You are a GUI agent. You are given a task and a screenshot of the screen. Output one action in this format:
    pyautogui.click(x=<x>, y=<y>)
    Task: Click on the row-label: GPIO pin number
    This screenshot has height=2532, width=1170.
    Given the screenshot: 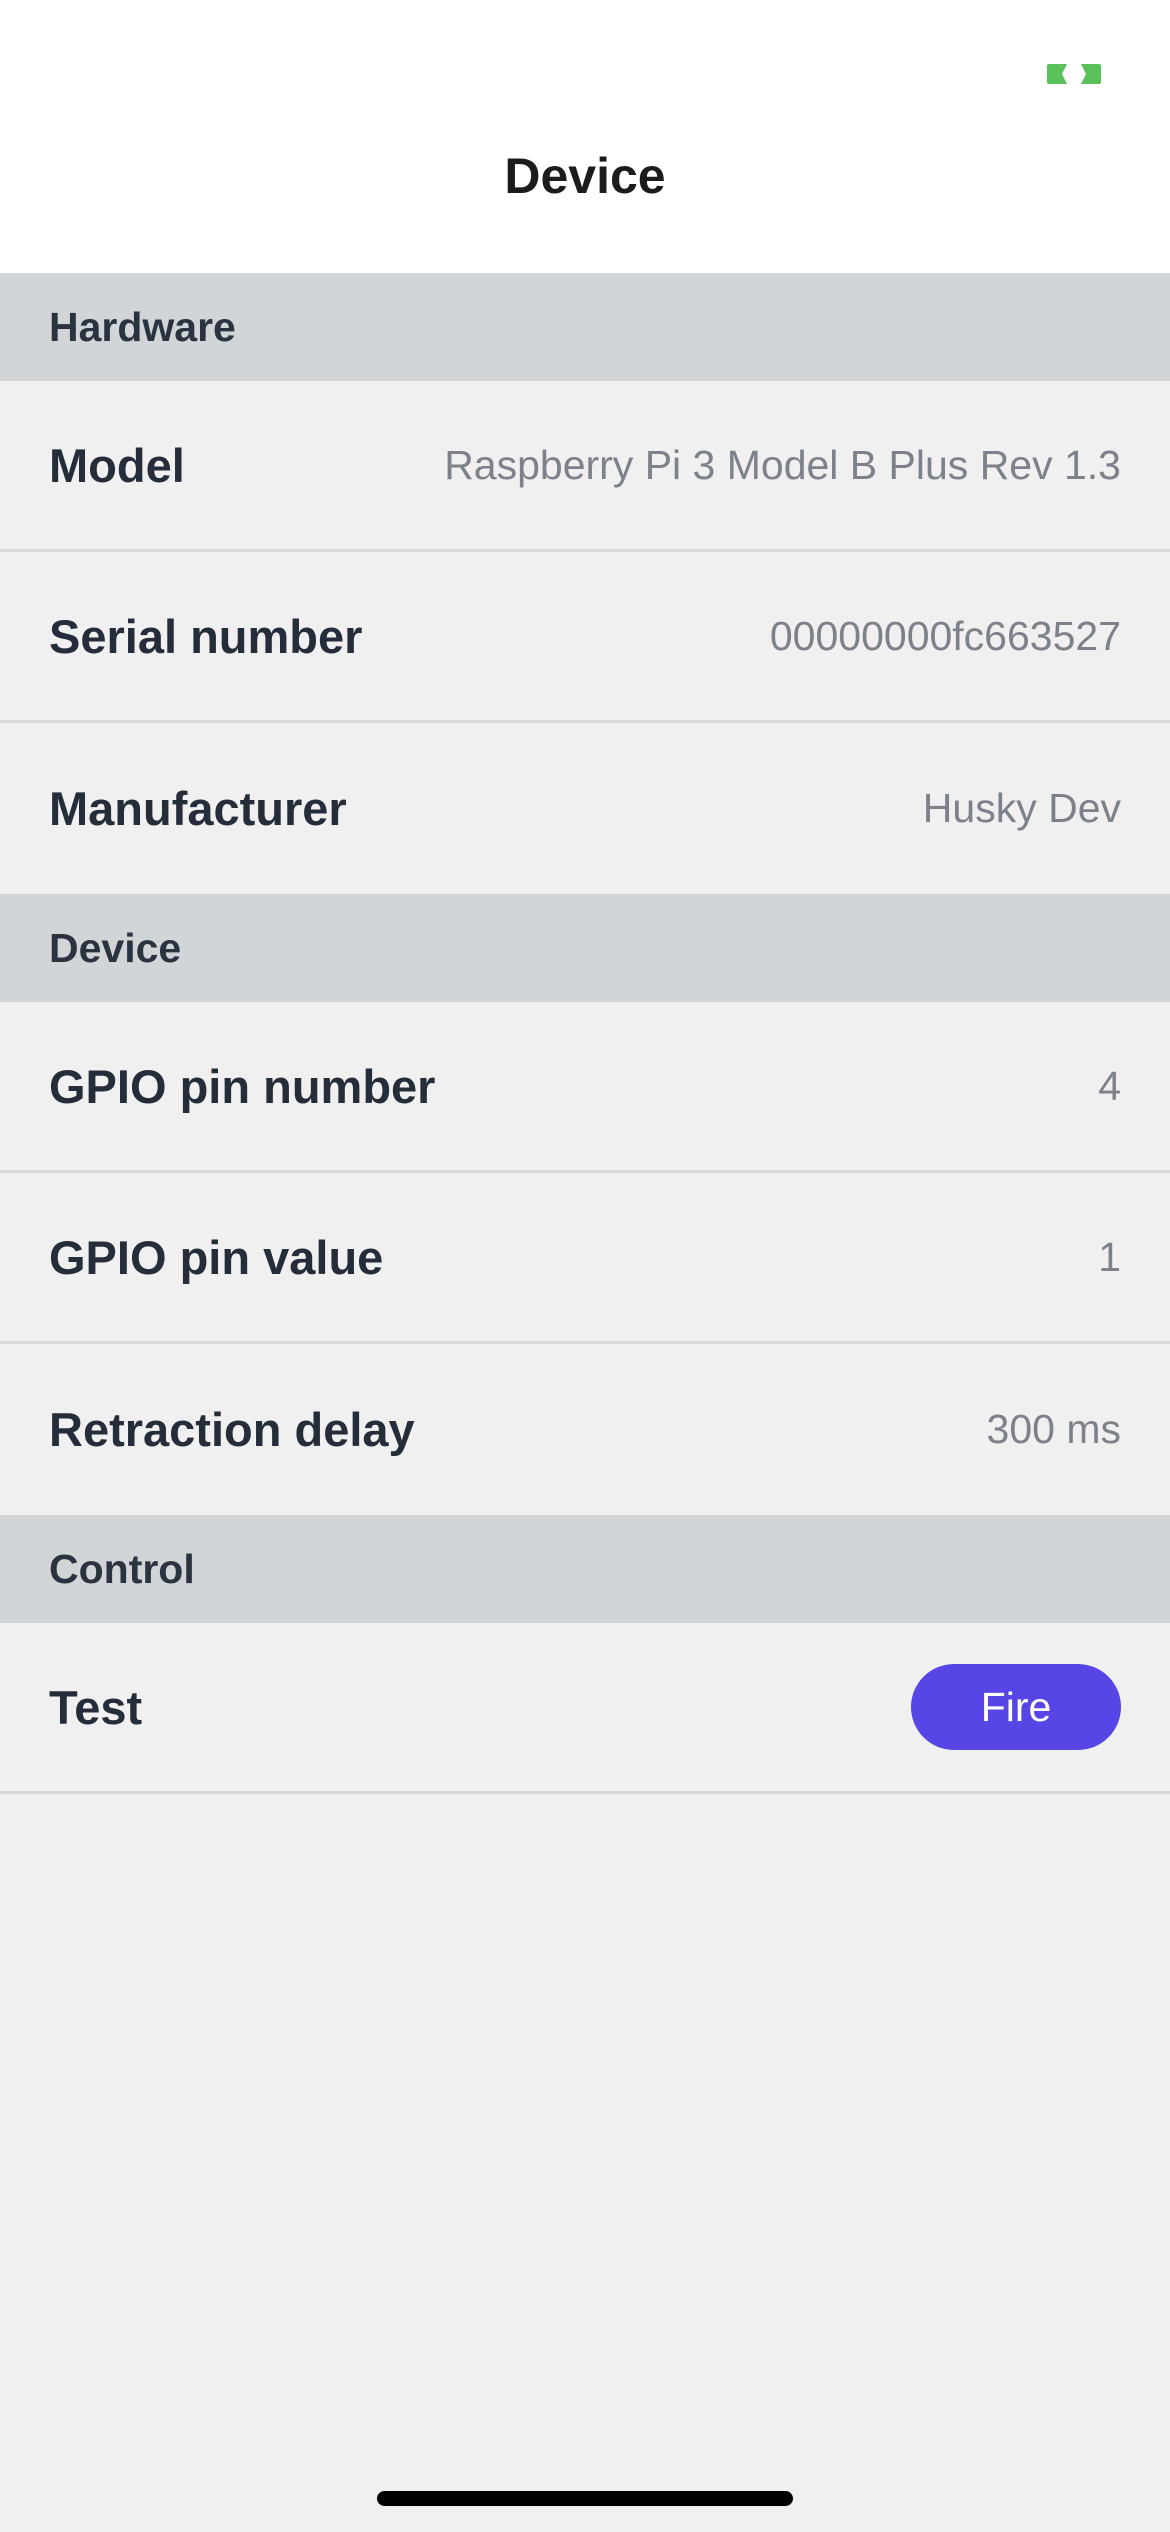 What is the action you would take?
    pyautogui.click(x=242, y=1086)
    